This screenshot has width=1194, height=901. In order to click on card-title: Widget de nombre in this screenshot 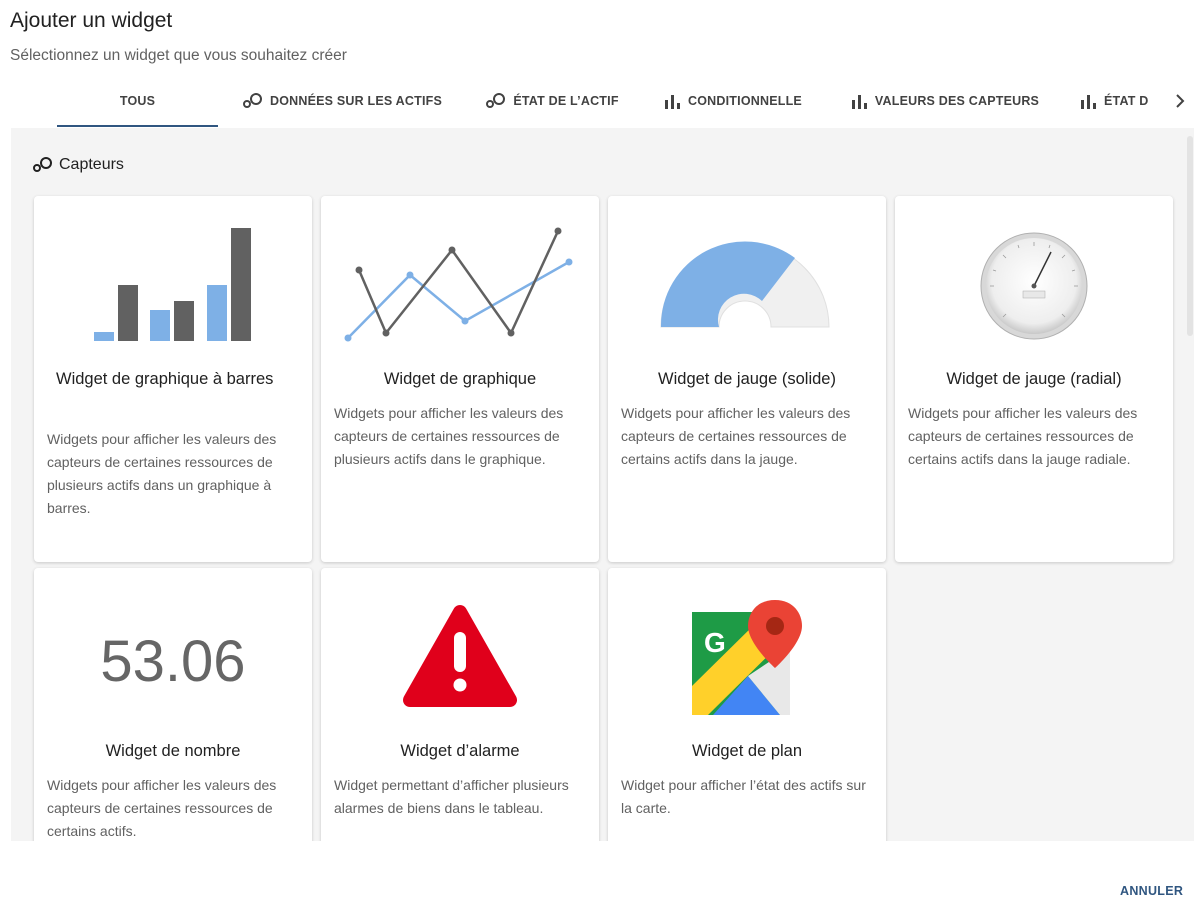, I will do `click(173, 751)`.